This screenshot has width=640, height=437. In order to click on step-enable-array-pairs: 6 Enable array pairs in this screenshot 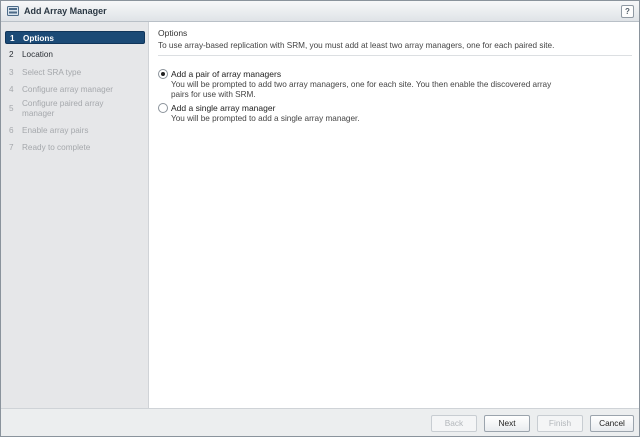, I will do `click(75, 130)`.